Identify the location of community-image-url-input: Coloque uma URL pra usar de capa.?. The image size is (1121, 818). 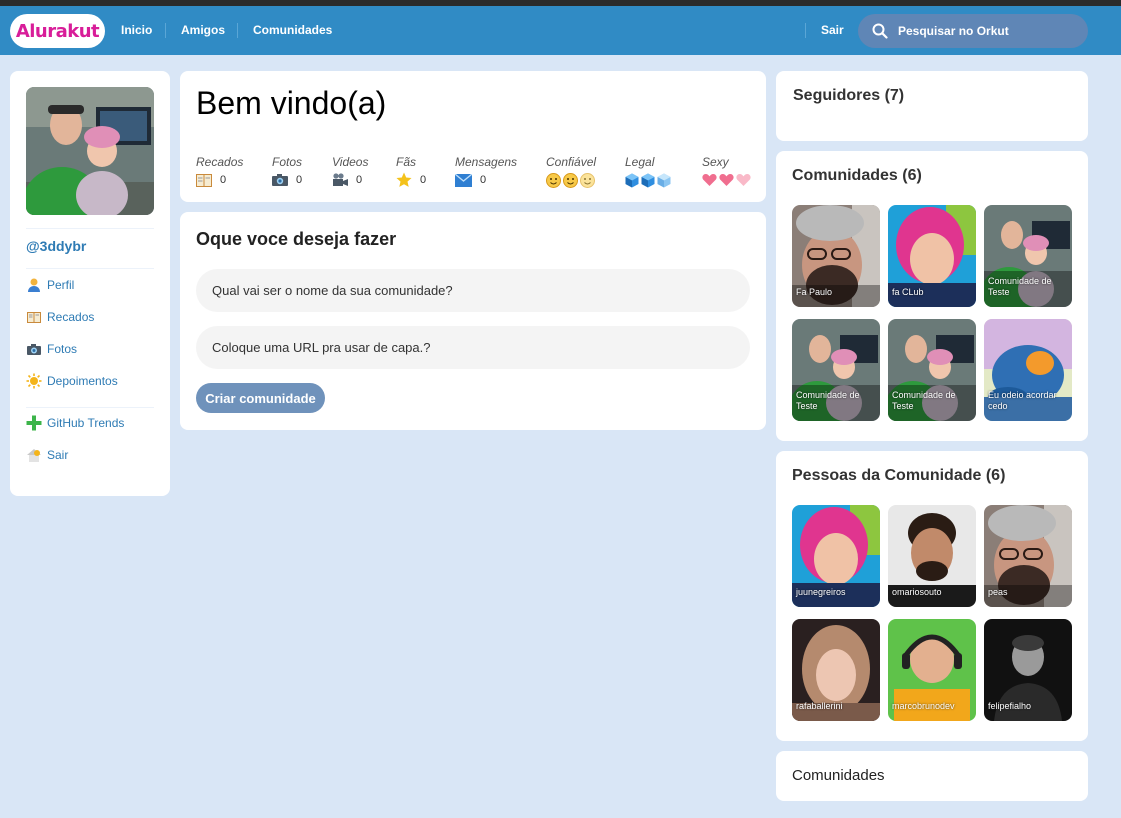
(473, 347).